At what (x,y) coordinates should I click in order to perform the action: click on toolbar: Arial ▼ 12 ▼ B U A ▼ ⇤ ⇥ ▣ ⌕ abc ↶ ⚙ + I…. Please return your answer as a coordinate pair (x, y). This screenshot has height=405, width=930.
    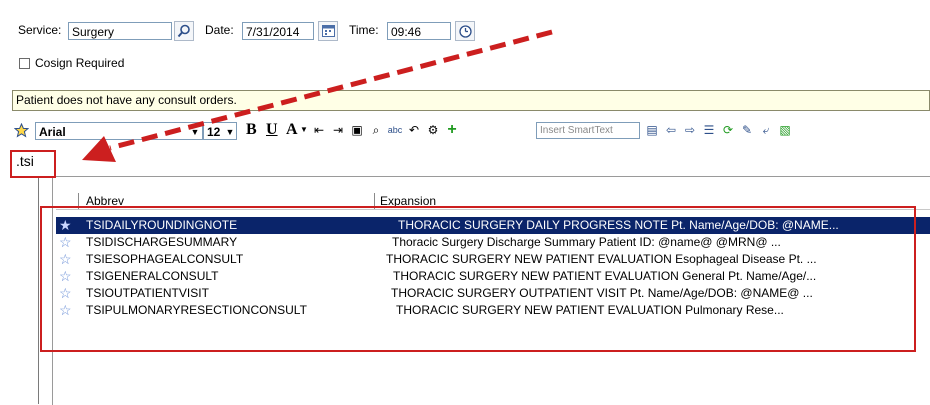
    Looking at the image, I should click on (471, 131).